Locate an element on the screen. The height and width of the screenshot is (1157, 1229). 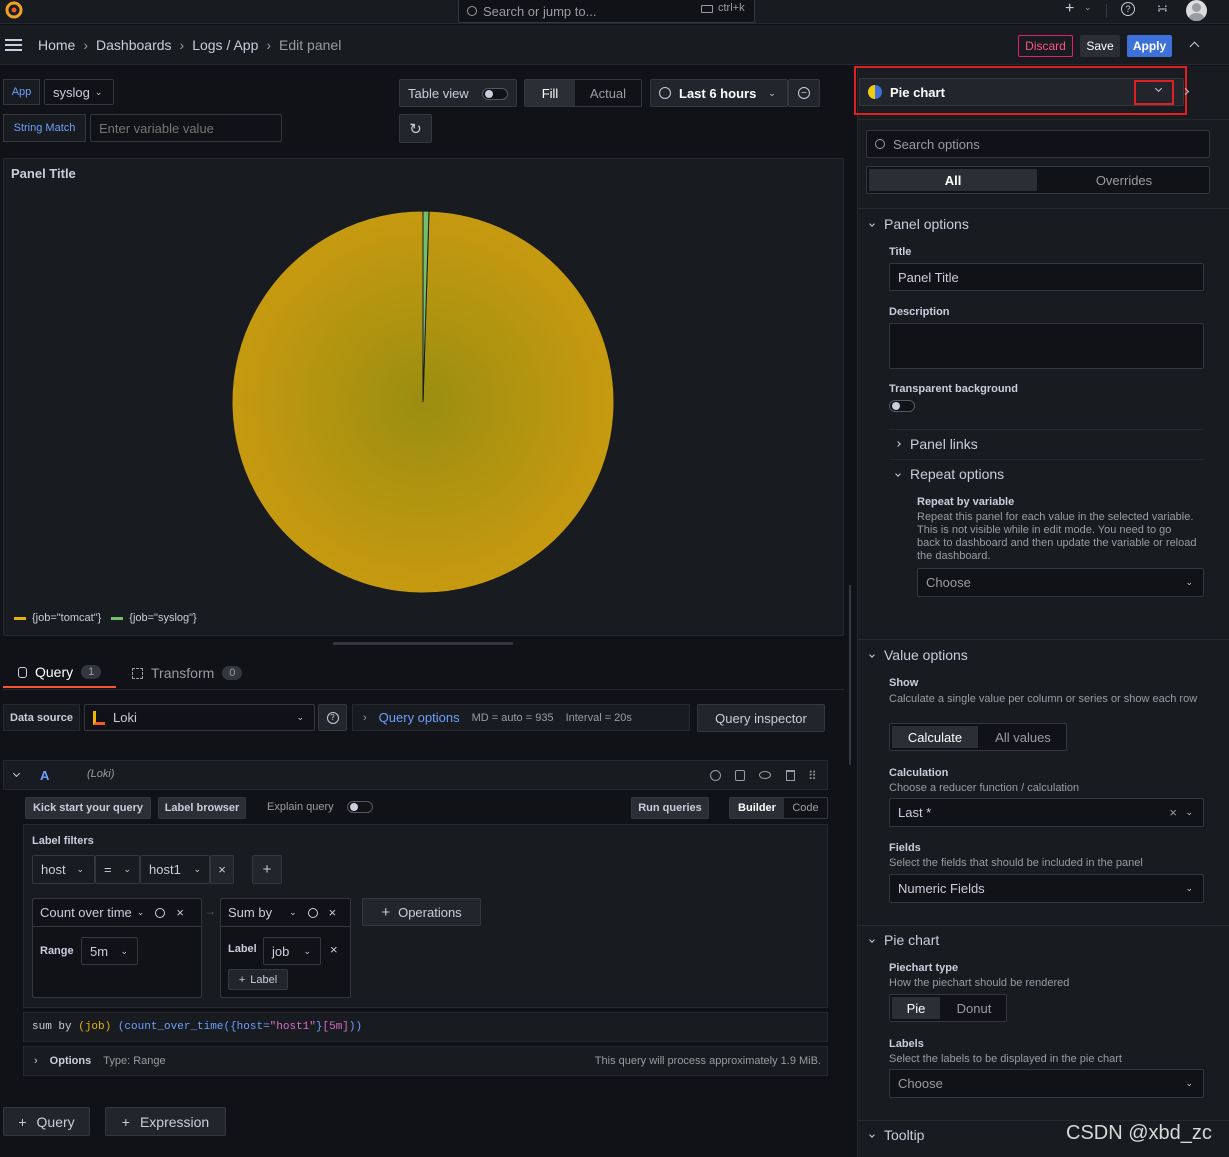
query-options-link: Query options is located at coordinates (419, 717).